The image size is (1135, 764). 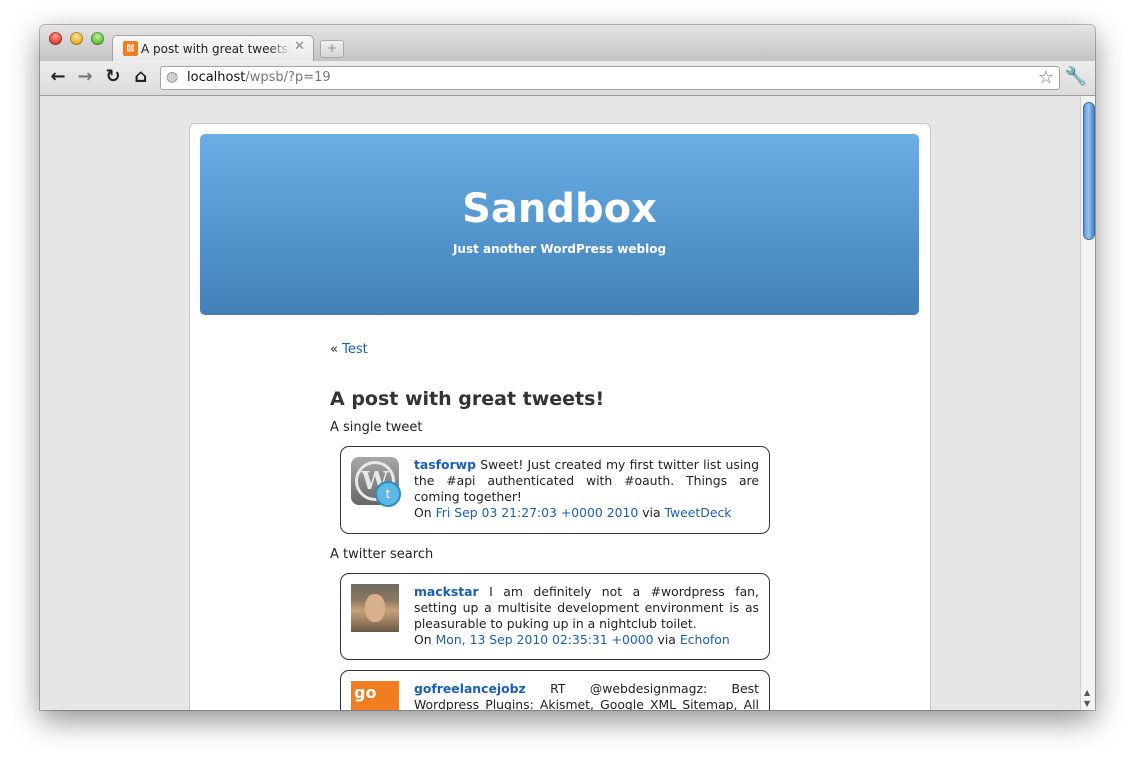 I want to click on tweet-date-link: Mon, 13 Sep 2010 02:35:31 +0000, so click(x=545, y=639).